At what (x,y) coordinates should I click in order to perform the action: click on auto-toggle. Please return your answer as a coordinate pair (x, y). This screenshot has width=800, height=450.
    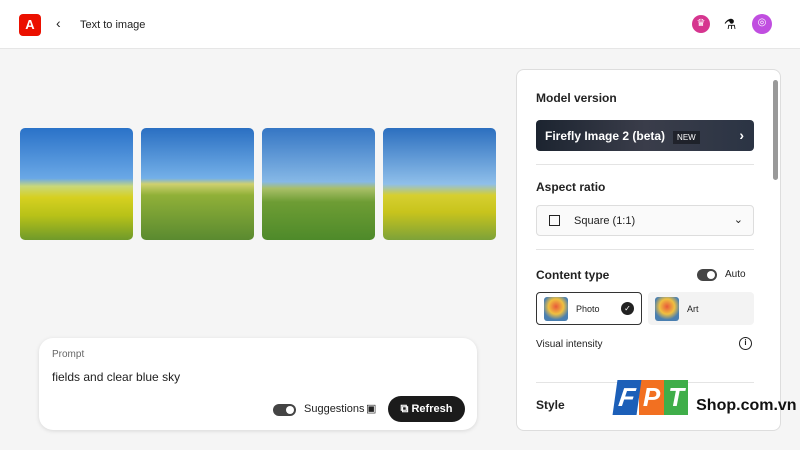
    Looking at the image, I should click on (707, 275).